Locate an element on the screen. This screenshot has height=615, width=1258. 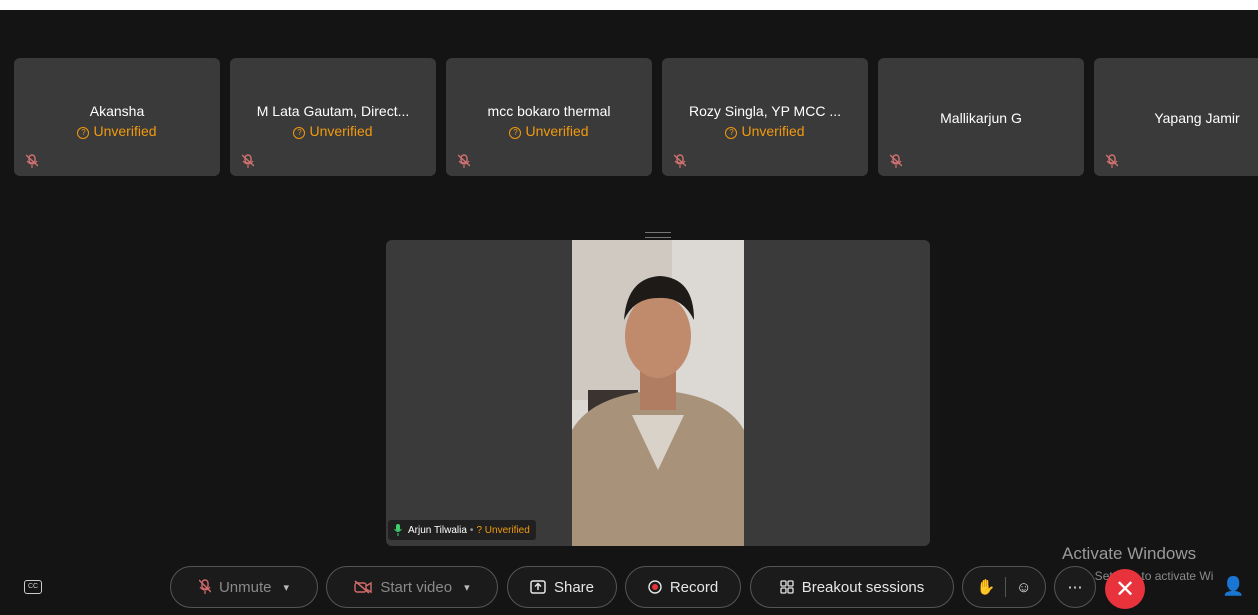
participant-tile: M Lata Gautam, Direct... ? Unverified is located at coordinates (333, 117).